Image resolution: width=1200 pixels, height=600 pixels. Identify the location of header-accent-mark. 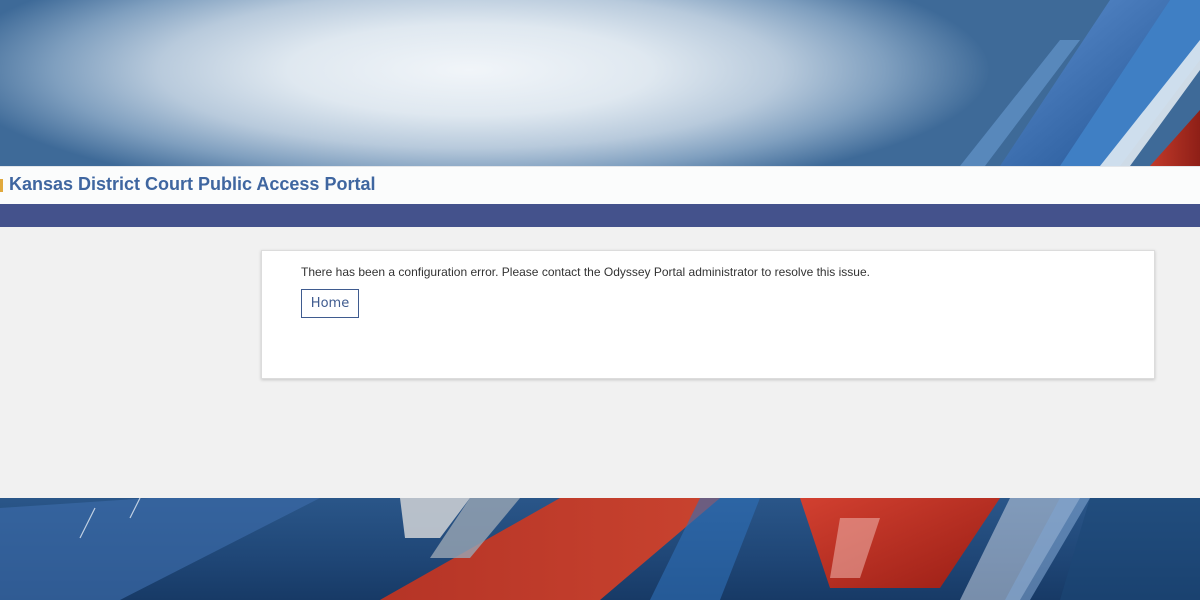
(1, 185).